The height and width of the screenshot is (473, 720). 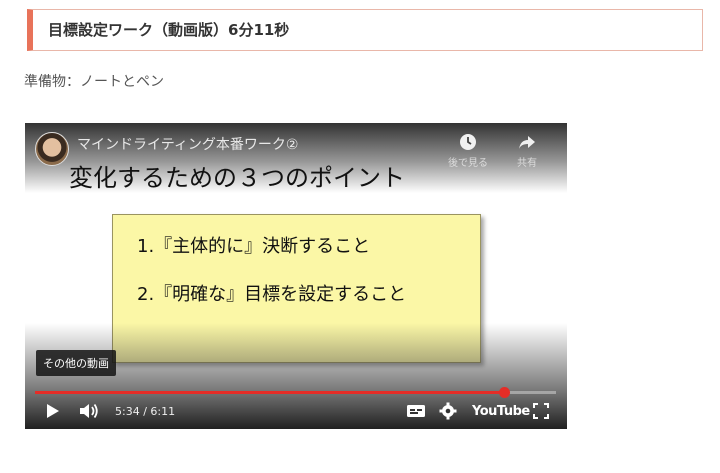 I want to click on progress-thumb, so click(x=504, y=392).